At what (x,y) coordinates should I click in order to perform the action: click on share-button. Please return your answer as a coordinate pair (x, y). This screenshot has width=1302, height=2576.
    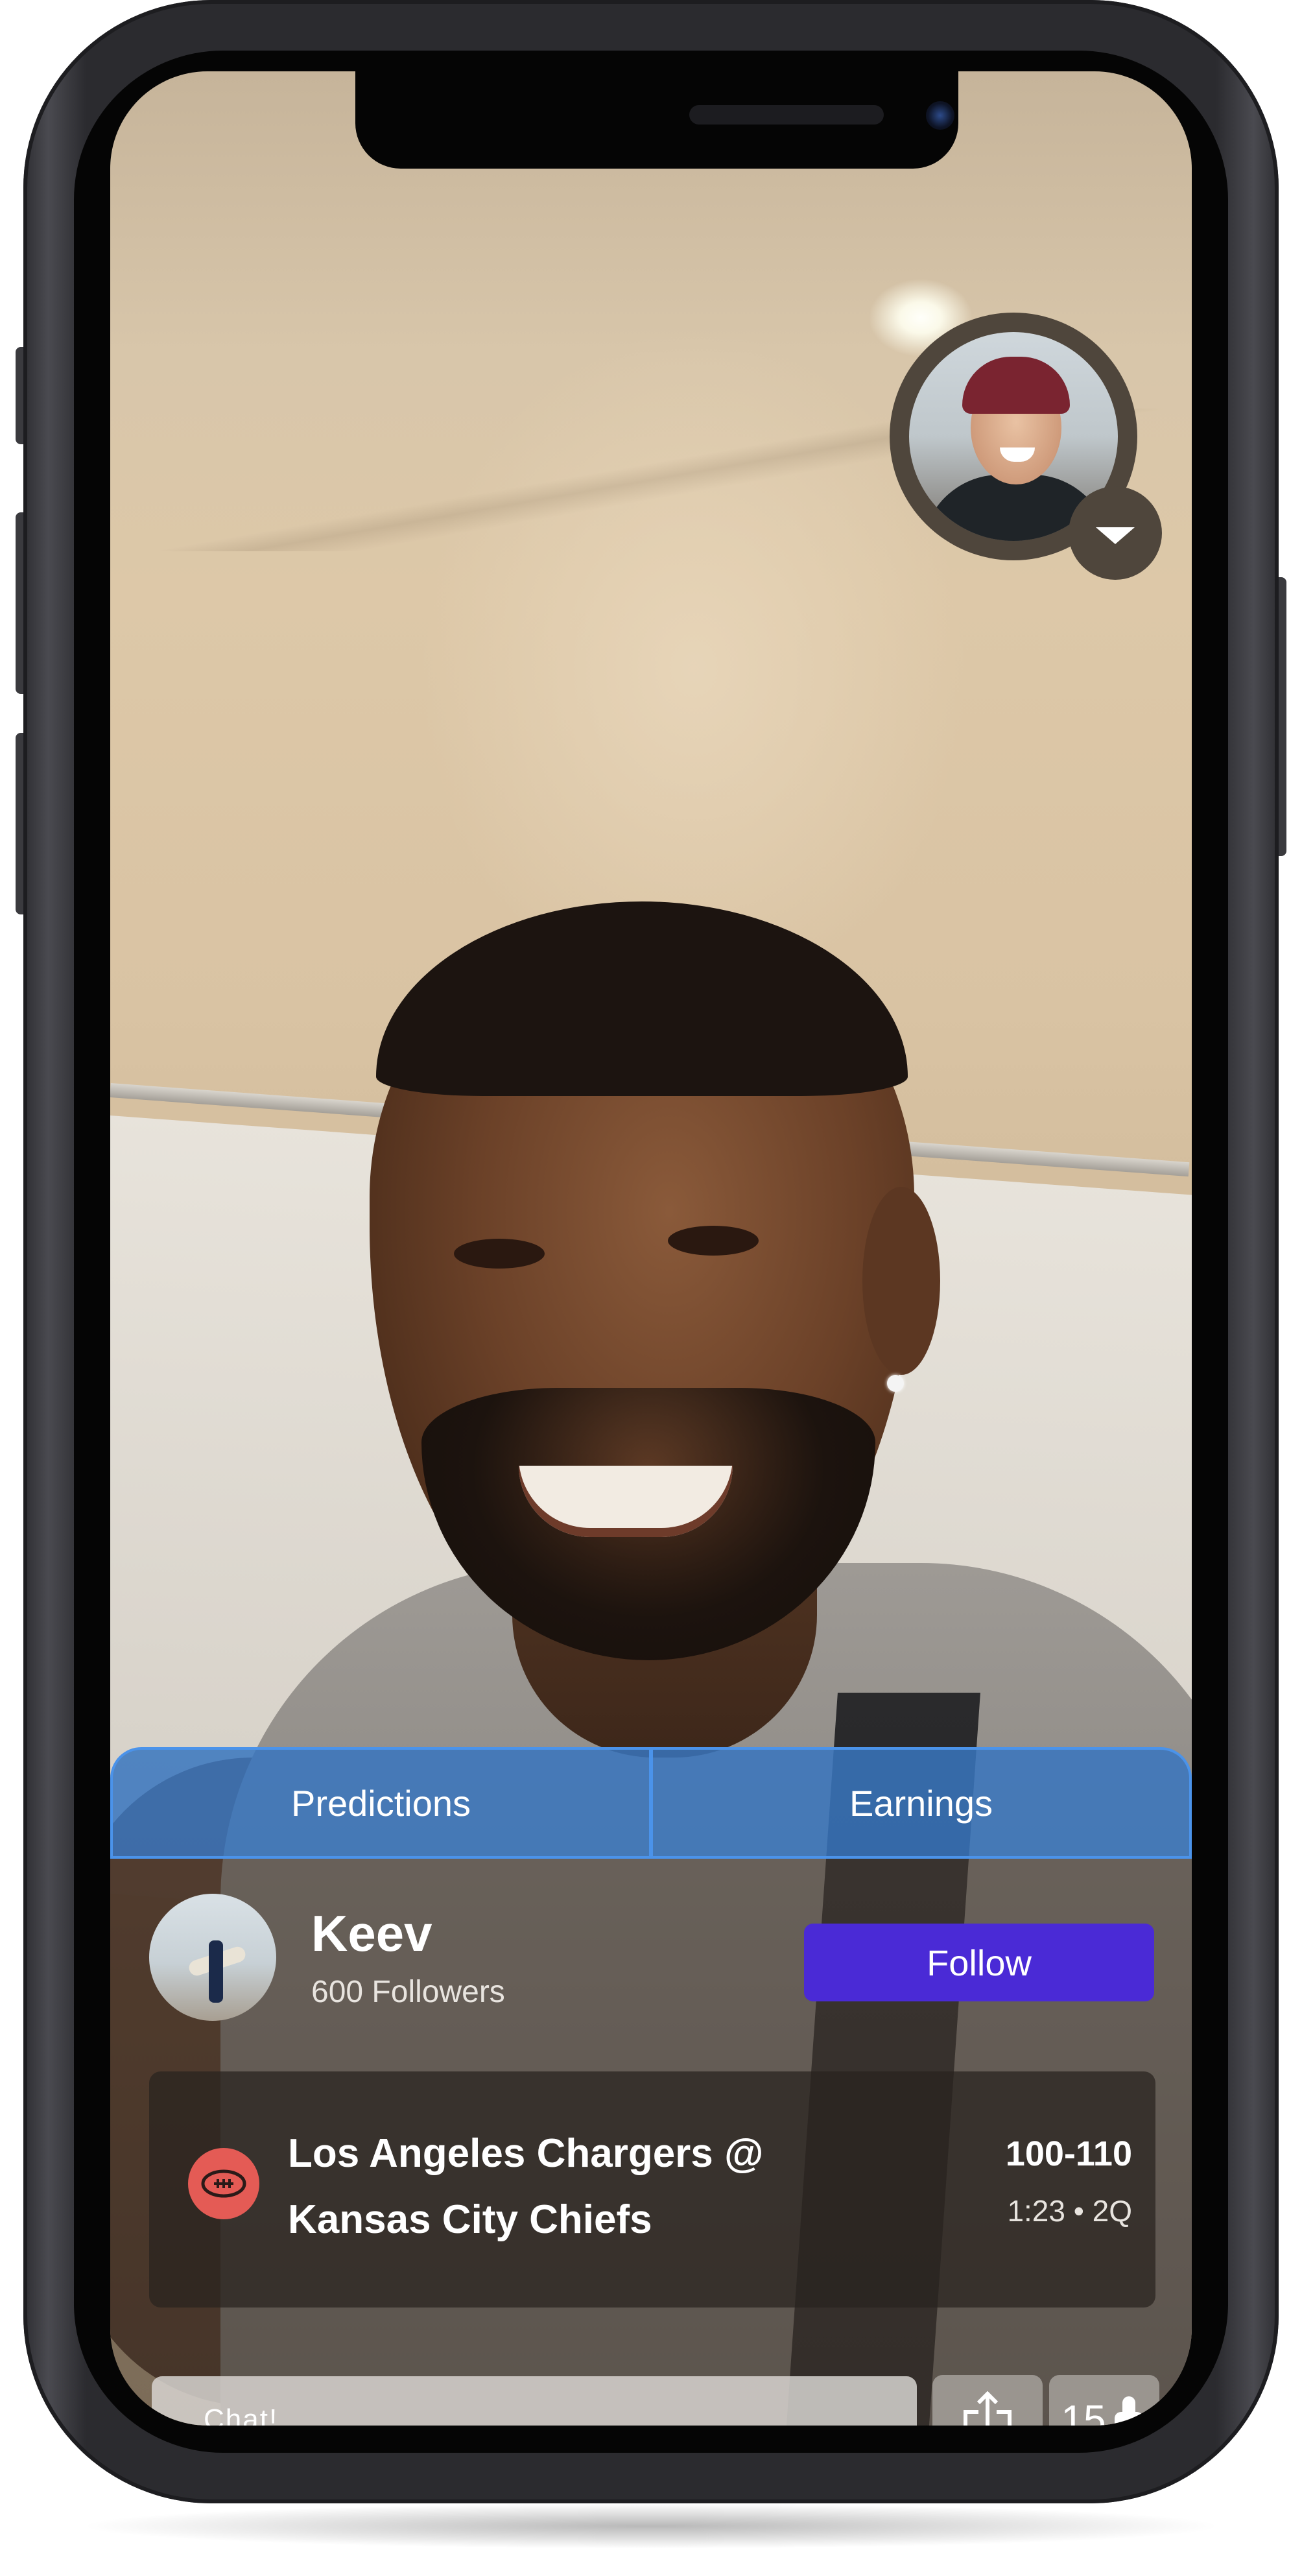
    Looking at the image, I should click on (988, 2400).